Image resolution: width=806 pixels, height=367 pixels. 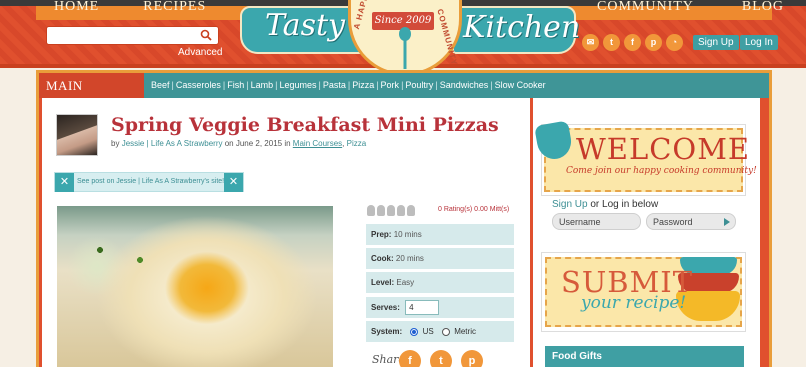 I want to click on serves-label: Serves:, so click(x=385, y=307).